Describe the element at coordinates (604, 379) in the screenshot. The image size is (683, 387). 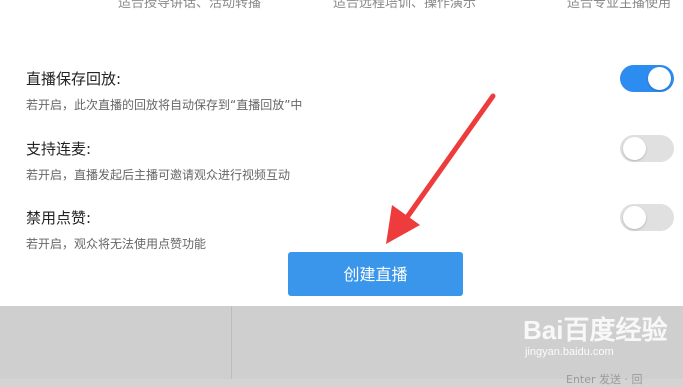
I see `background-footer-text: Enter 发送 · 回` at that location.